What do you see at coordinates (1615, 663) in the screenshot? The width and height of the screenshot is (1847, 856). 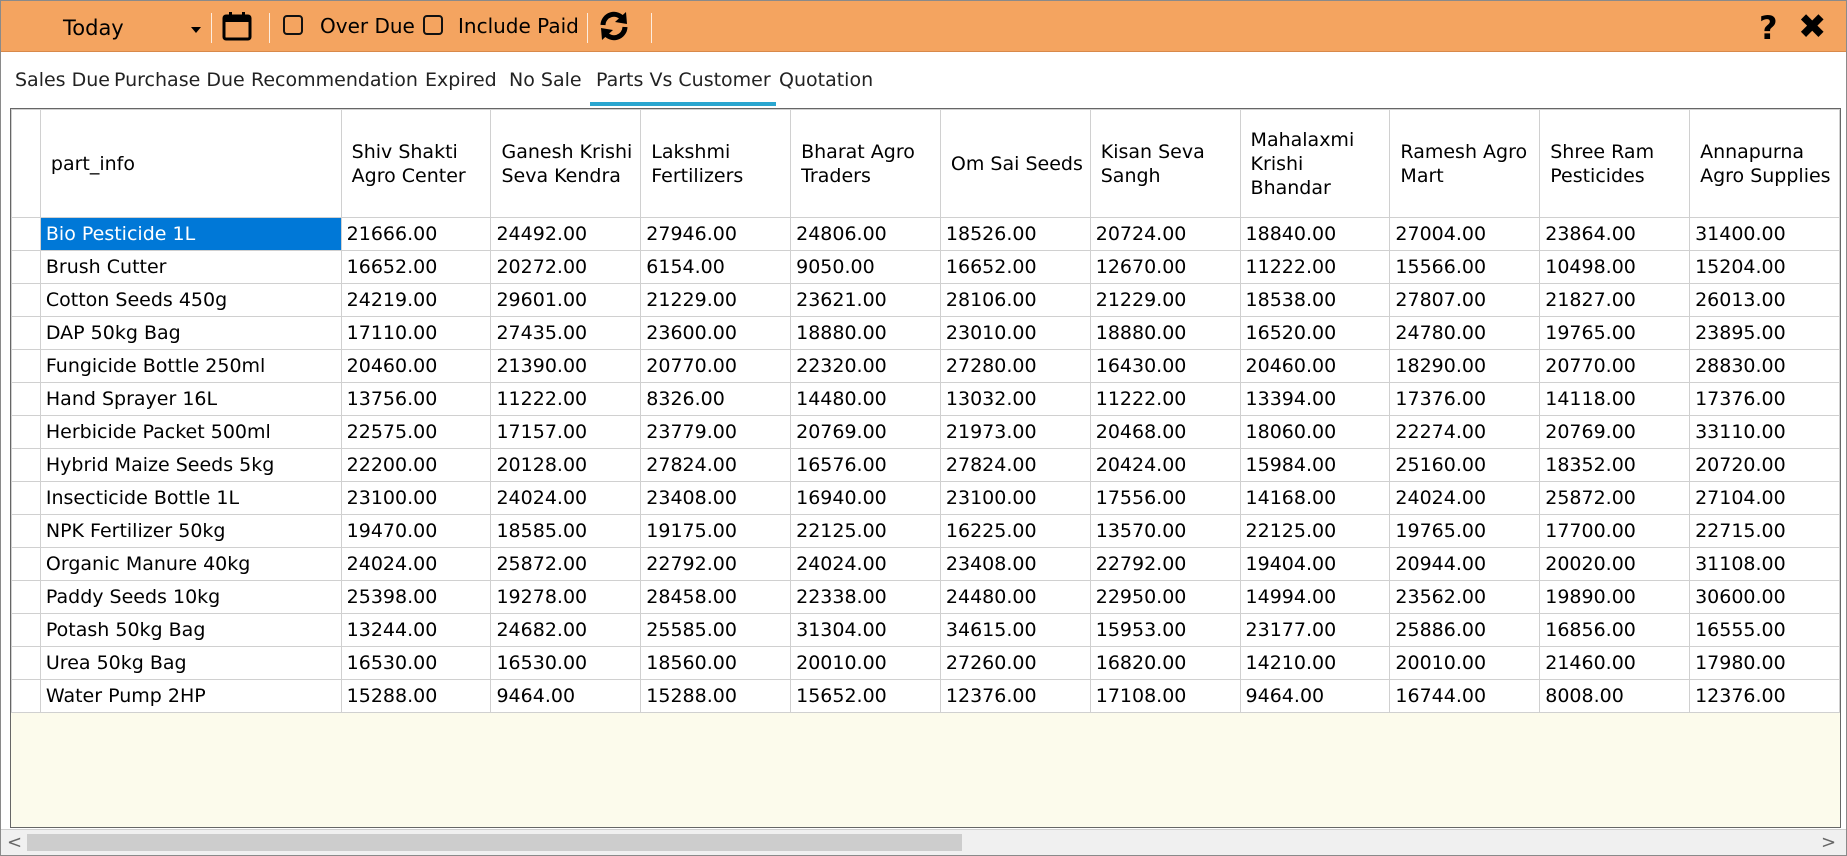 I see `amount-cell: 21460.00` at bounding box center [1615, 663].